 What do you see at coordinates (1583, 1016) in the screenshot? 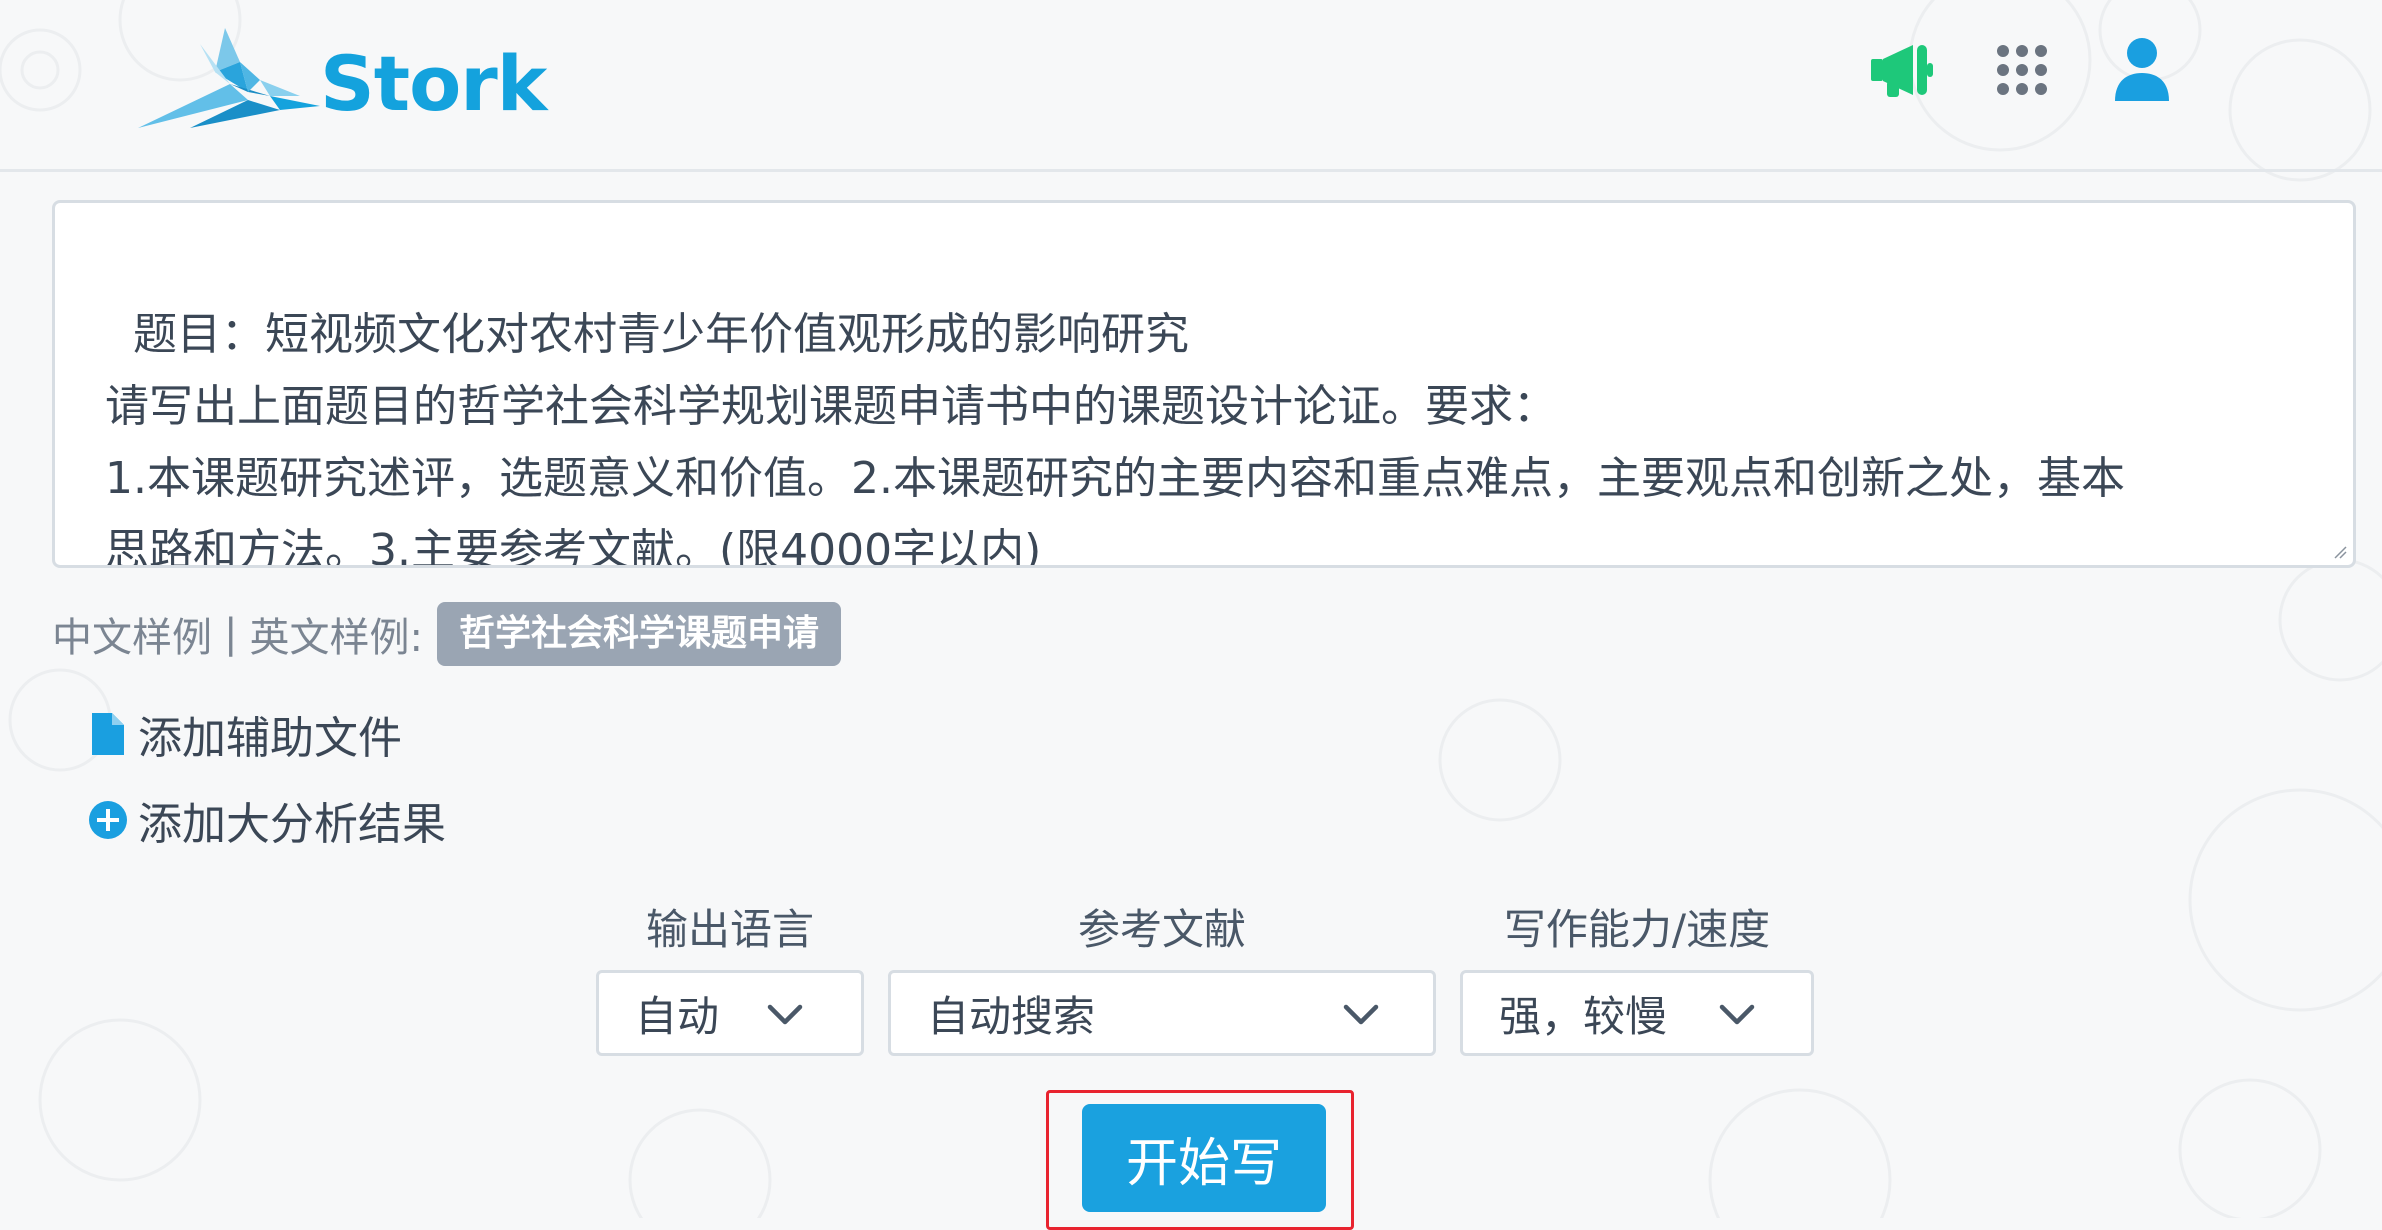
I see `writing-ability-value: 强，较慢` at bounding box center [1583, 1016].